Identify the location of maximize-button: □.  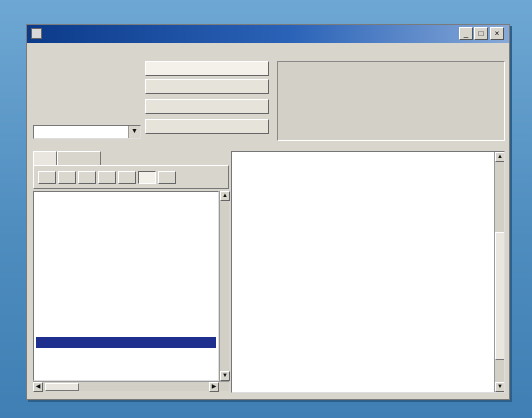
(481, 33).